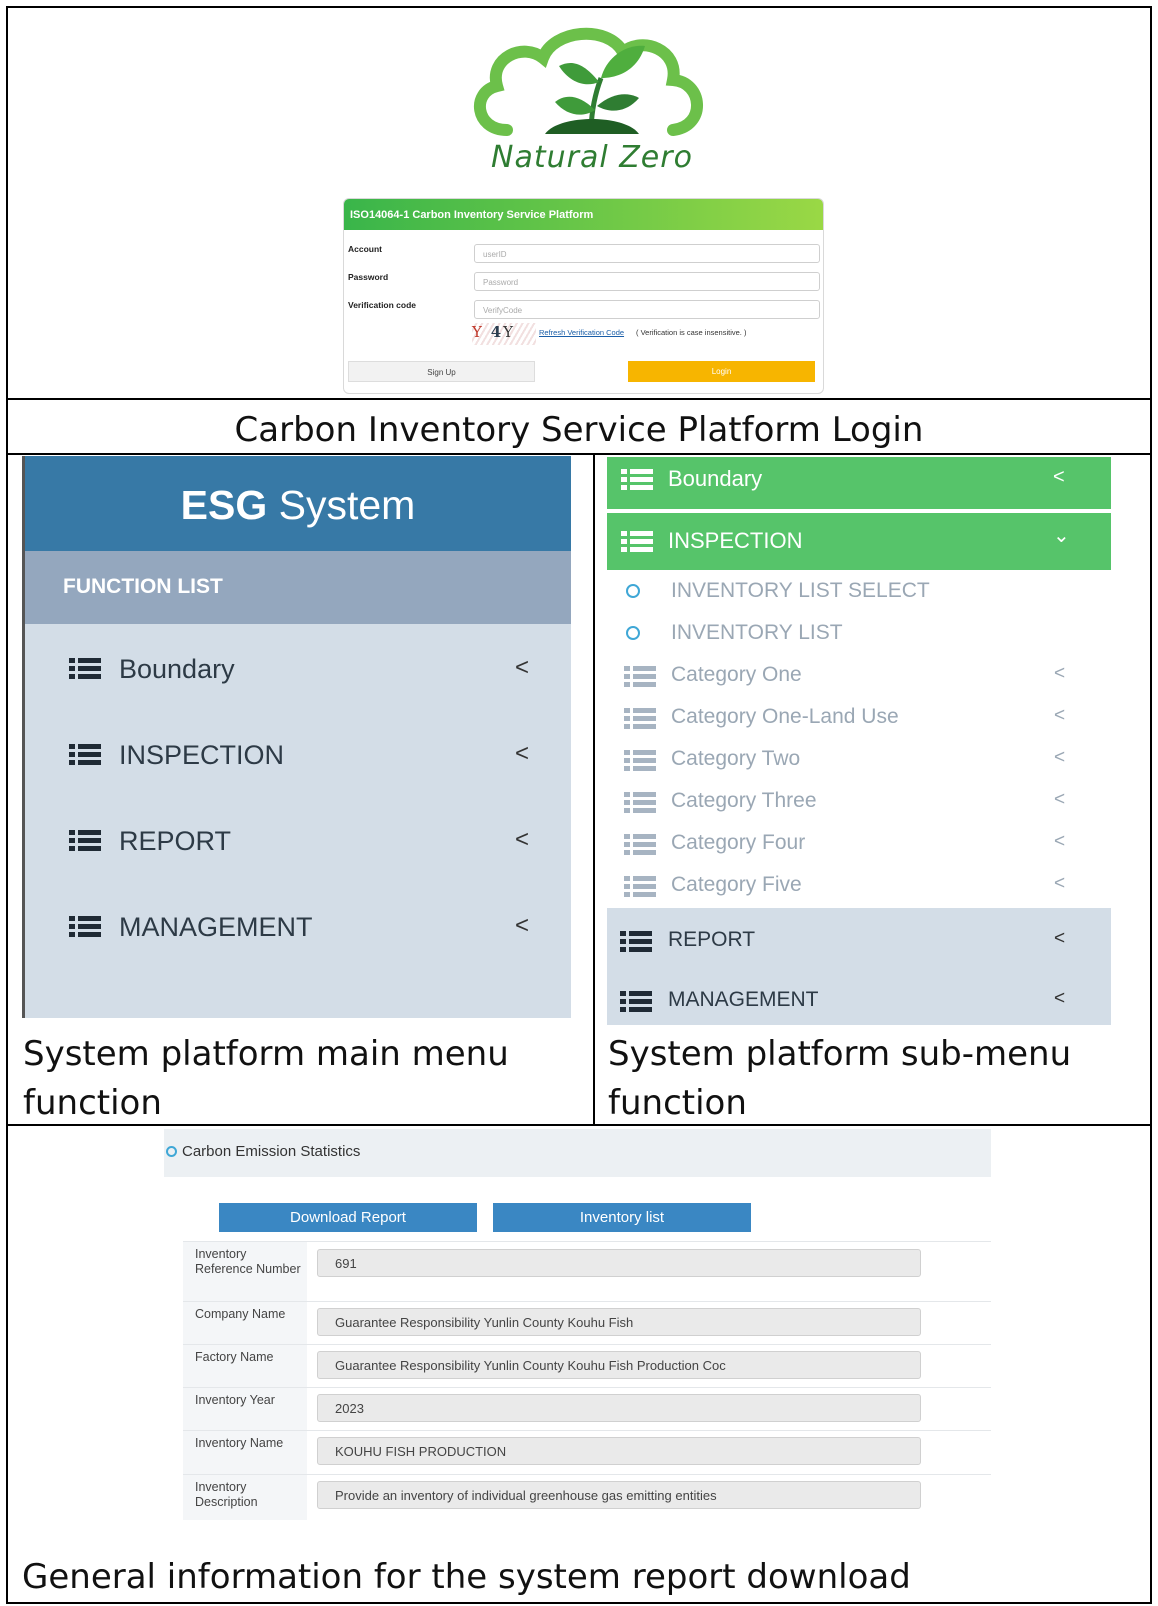 Image resolution: width=1158 pixels, height=1606 pixels. I want to click on report-header: Carbon Emission Statistics, so click(577, 1153).